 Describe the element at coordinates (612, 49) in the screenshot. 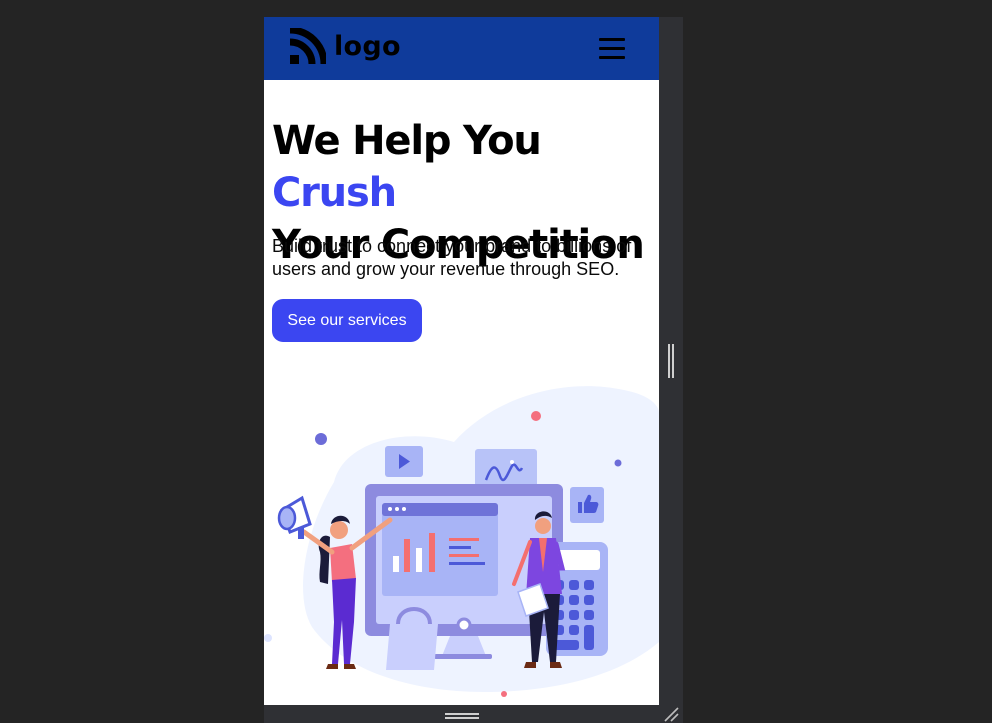

I see `hamburger-menu-icon` at that location.